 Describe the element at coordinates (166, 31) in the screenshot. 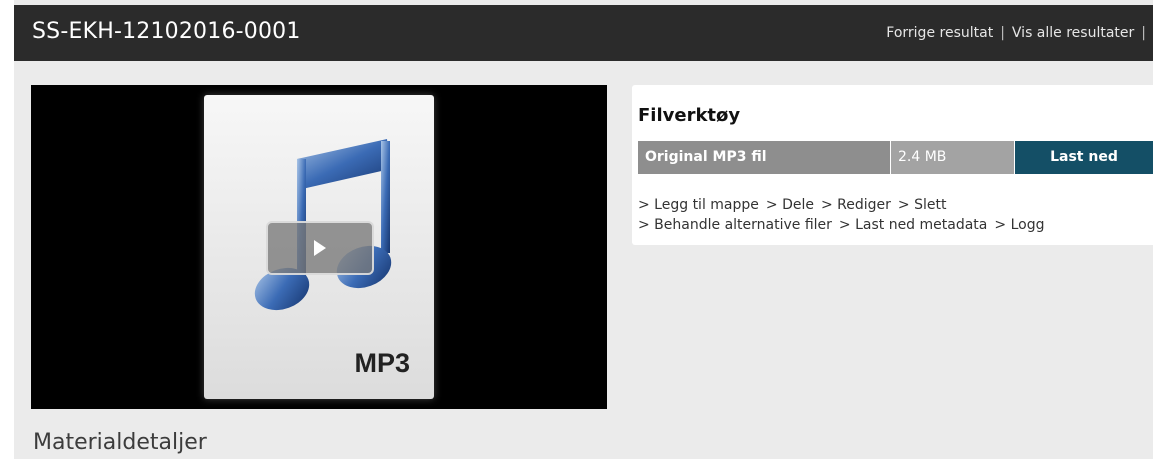

I see `asset-title: SS-EKH-12102016-0001` at that location.